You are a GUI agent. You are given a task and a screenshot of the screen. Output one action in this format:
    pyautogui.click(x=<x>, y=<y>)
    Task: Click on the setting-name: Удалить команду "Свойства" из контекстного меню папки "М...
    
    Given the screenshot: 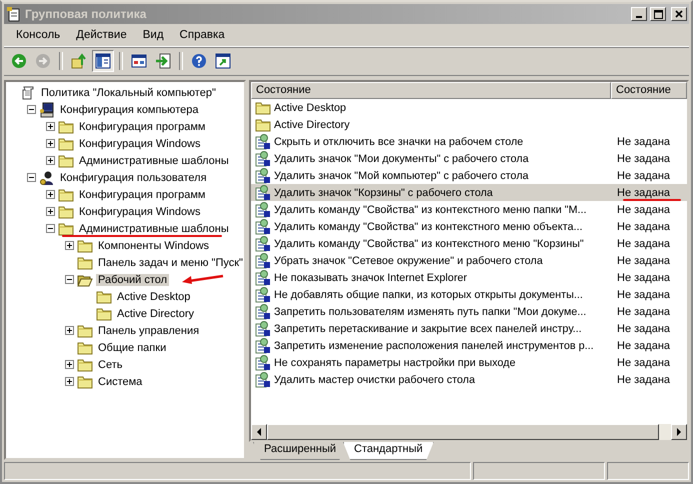 What is the action you would take?
    pyautogui.click(x=431, y=210)
    